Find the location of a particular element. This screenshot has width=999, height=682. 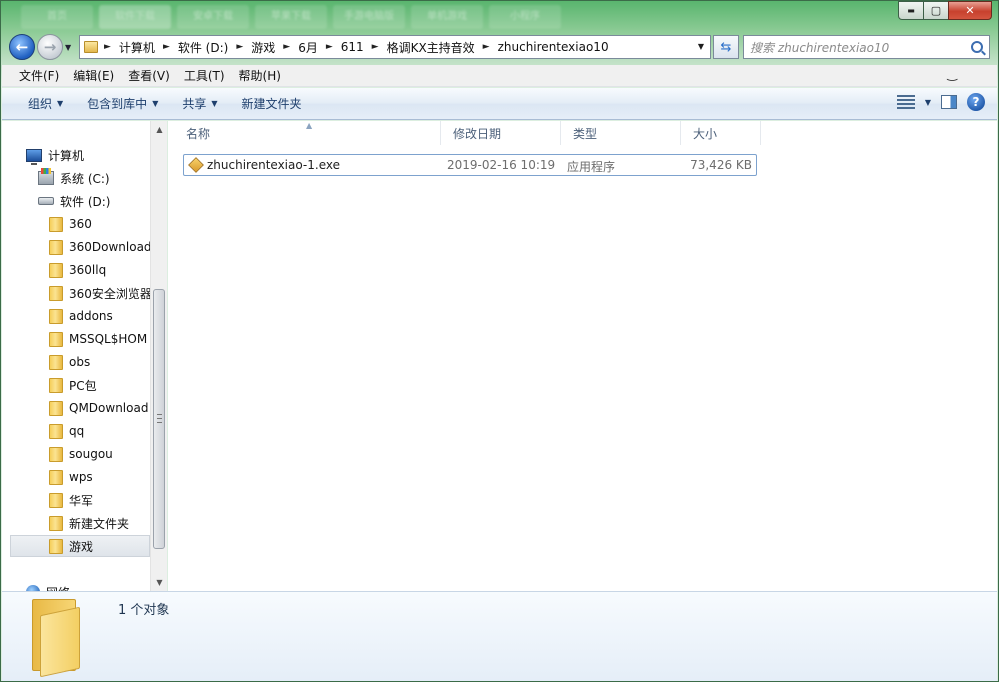

nav-item-folder-selected: 游戏 is located at coordinates (80, 546).